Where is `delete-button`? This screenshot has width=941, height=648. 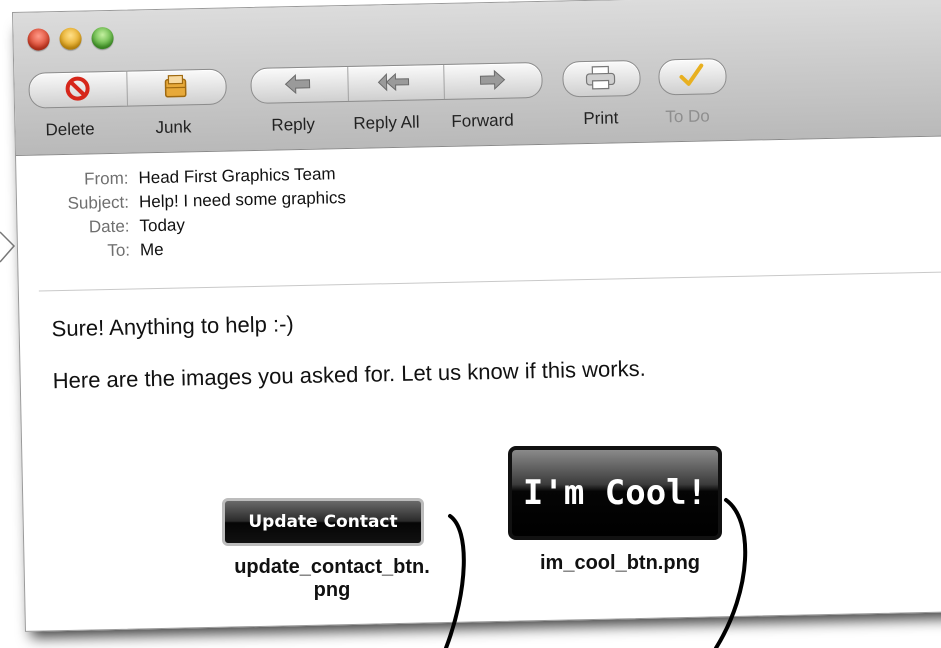
delete-button is located at coordinates (77, 89).